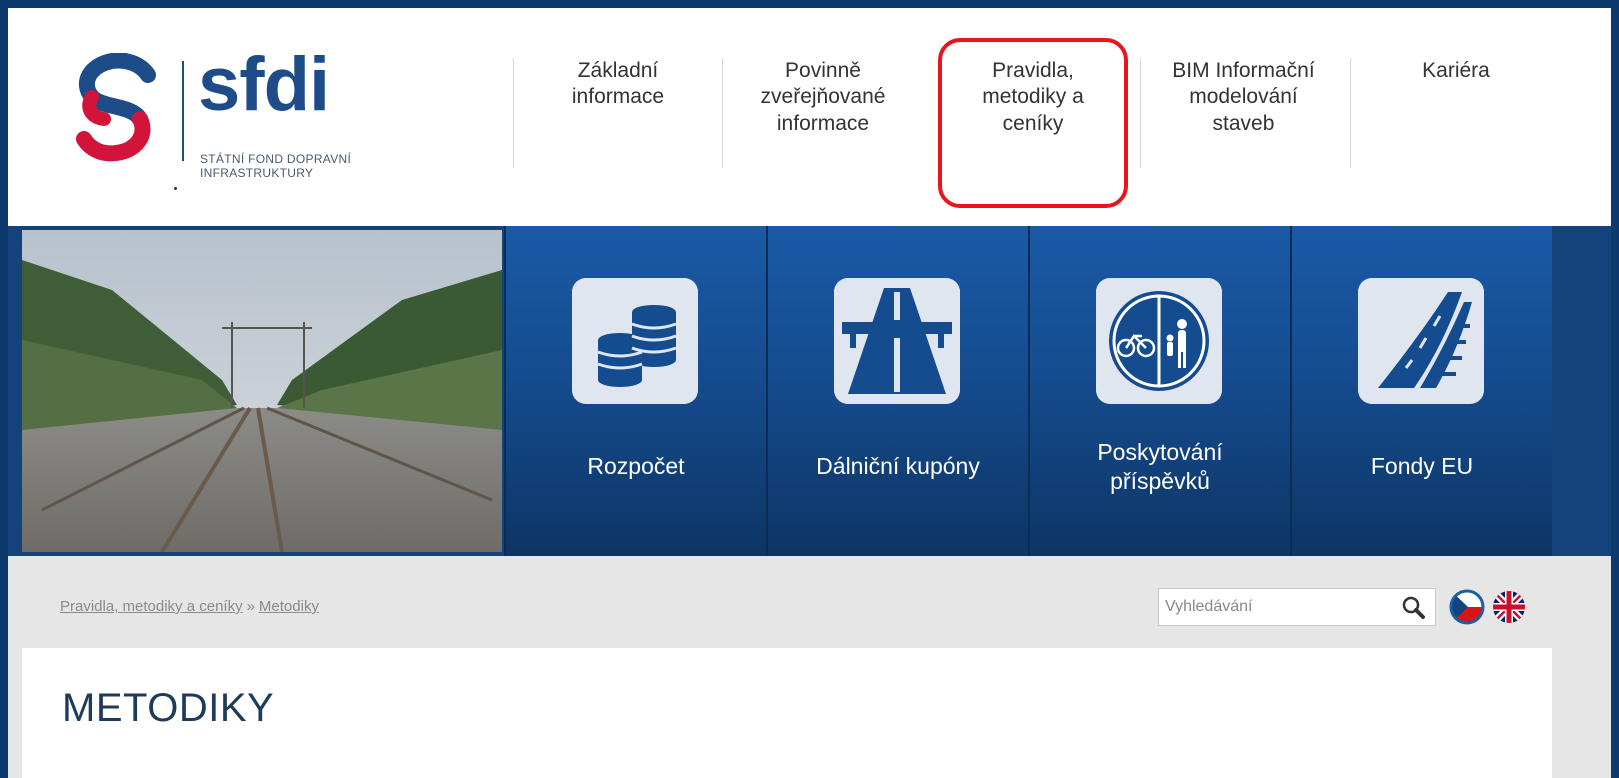 Image resolution: width=1619 pixels, height=778 pixels. What do you see at coordinates (1159, 341) in the screenshot?
I see `bike-pedestrian-sign-icon` at bounding box center [1159, 341].